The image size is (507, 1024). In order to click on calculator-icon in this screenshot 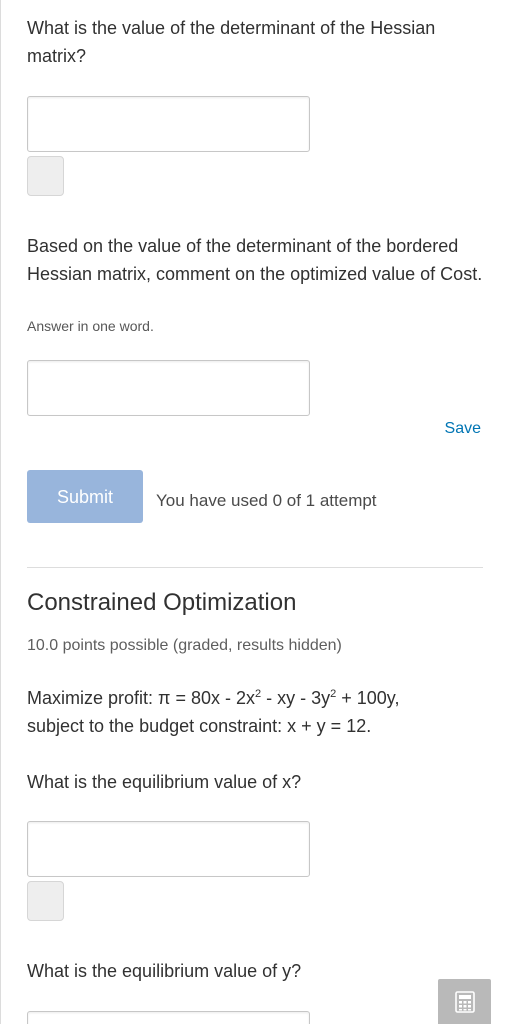, I will do `click(464, 1004)`.